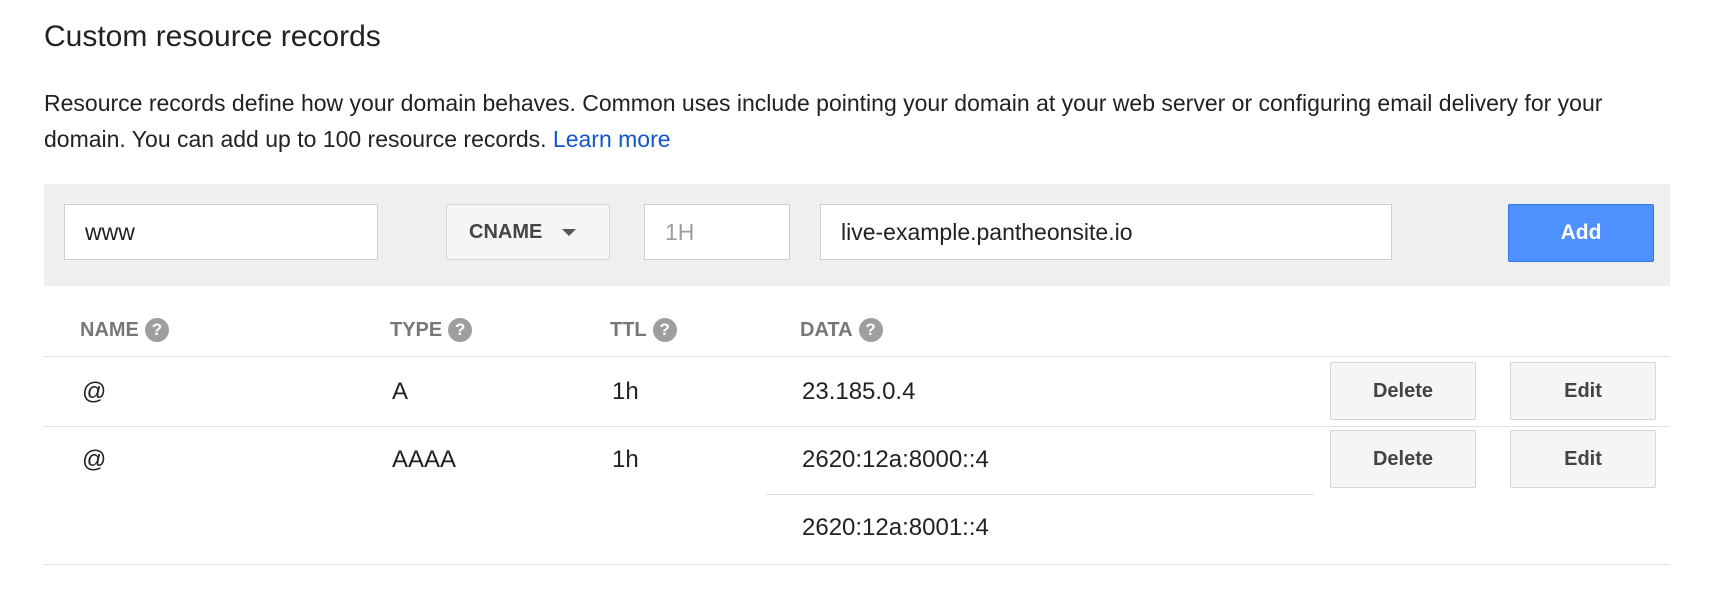 This screenshot has height=612, width=1712. I want to click on data-value-divider, so click(1040, 494).